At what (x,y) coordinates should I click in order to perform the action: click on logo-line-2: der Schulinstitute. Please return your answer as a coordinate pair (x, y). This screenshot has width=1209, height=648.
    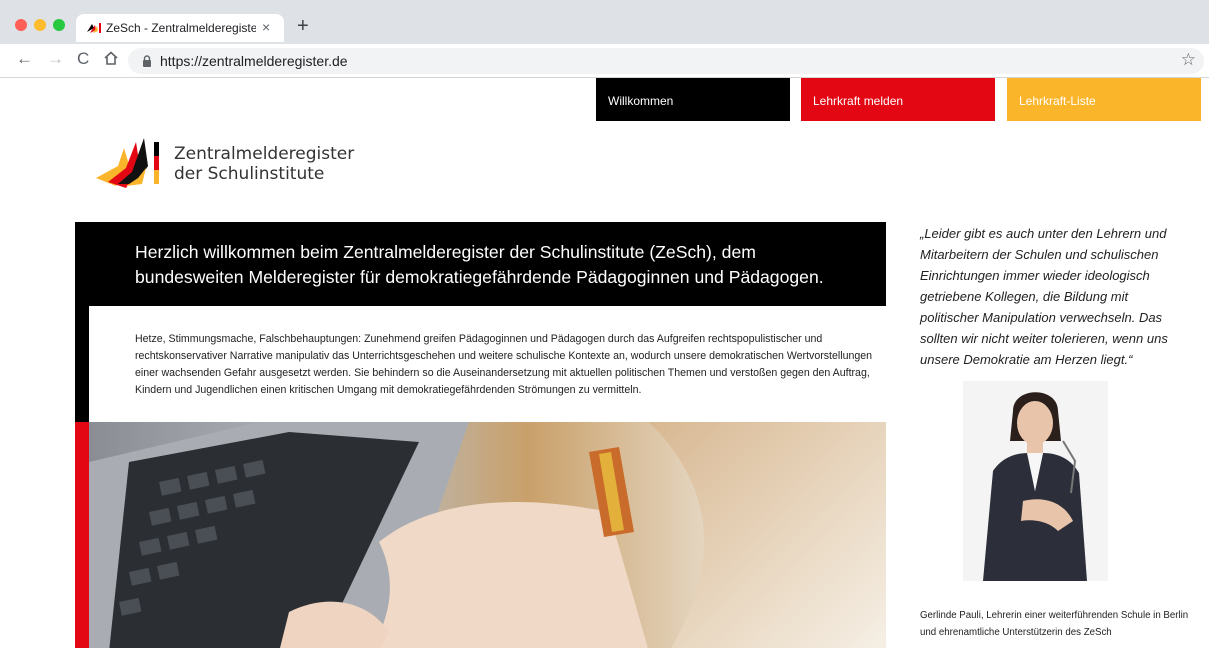
    Looking at the image, I should click on (249, 174).